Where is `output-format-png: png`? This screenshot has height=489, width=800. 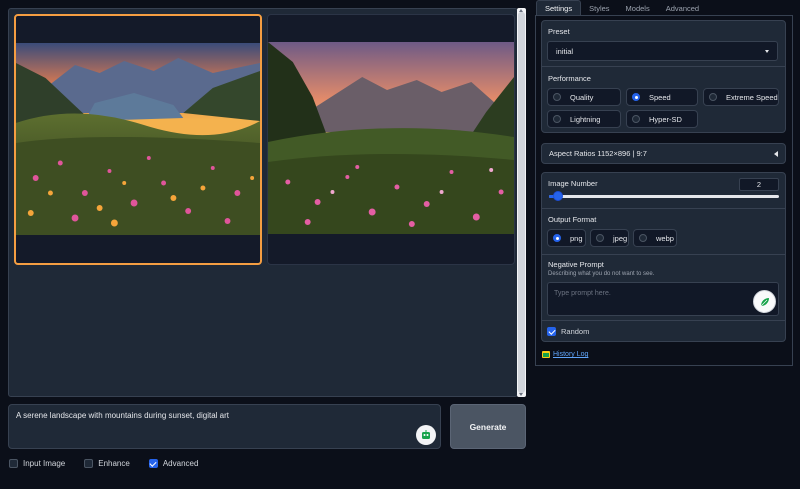 output-format-png: png is located at coordinates (566, 238).